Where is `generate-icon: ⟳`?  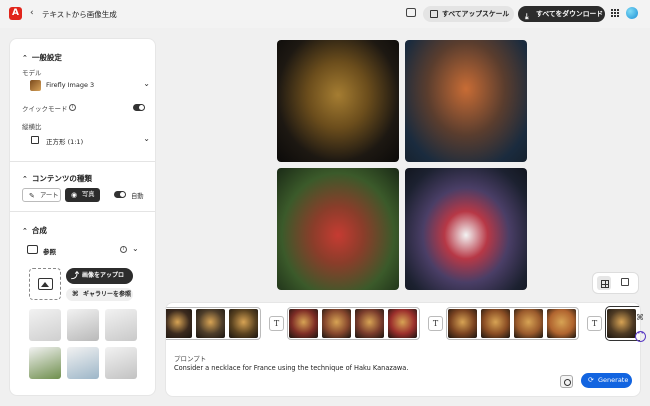 generate-icon: ⟳ is located at coordinates (591, 380).